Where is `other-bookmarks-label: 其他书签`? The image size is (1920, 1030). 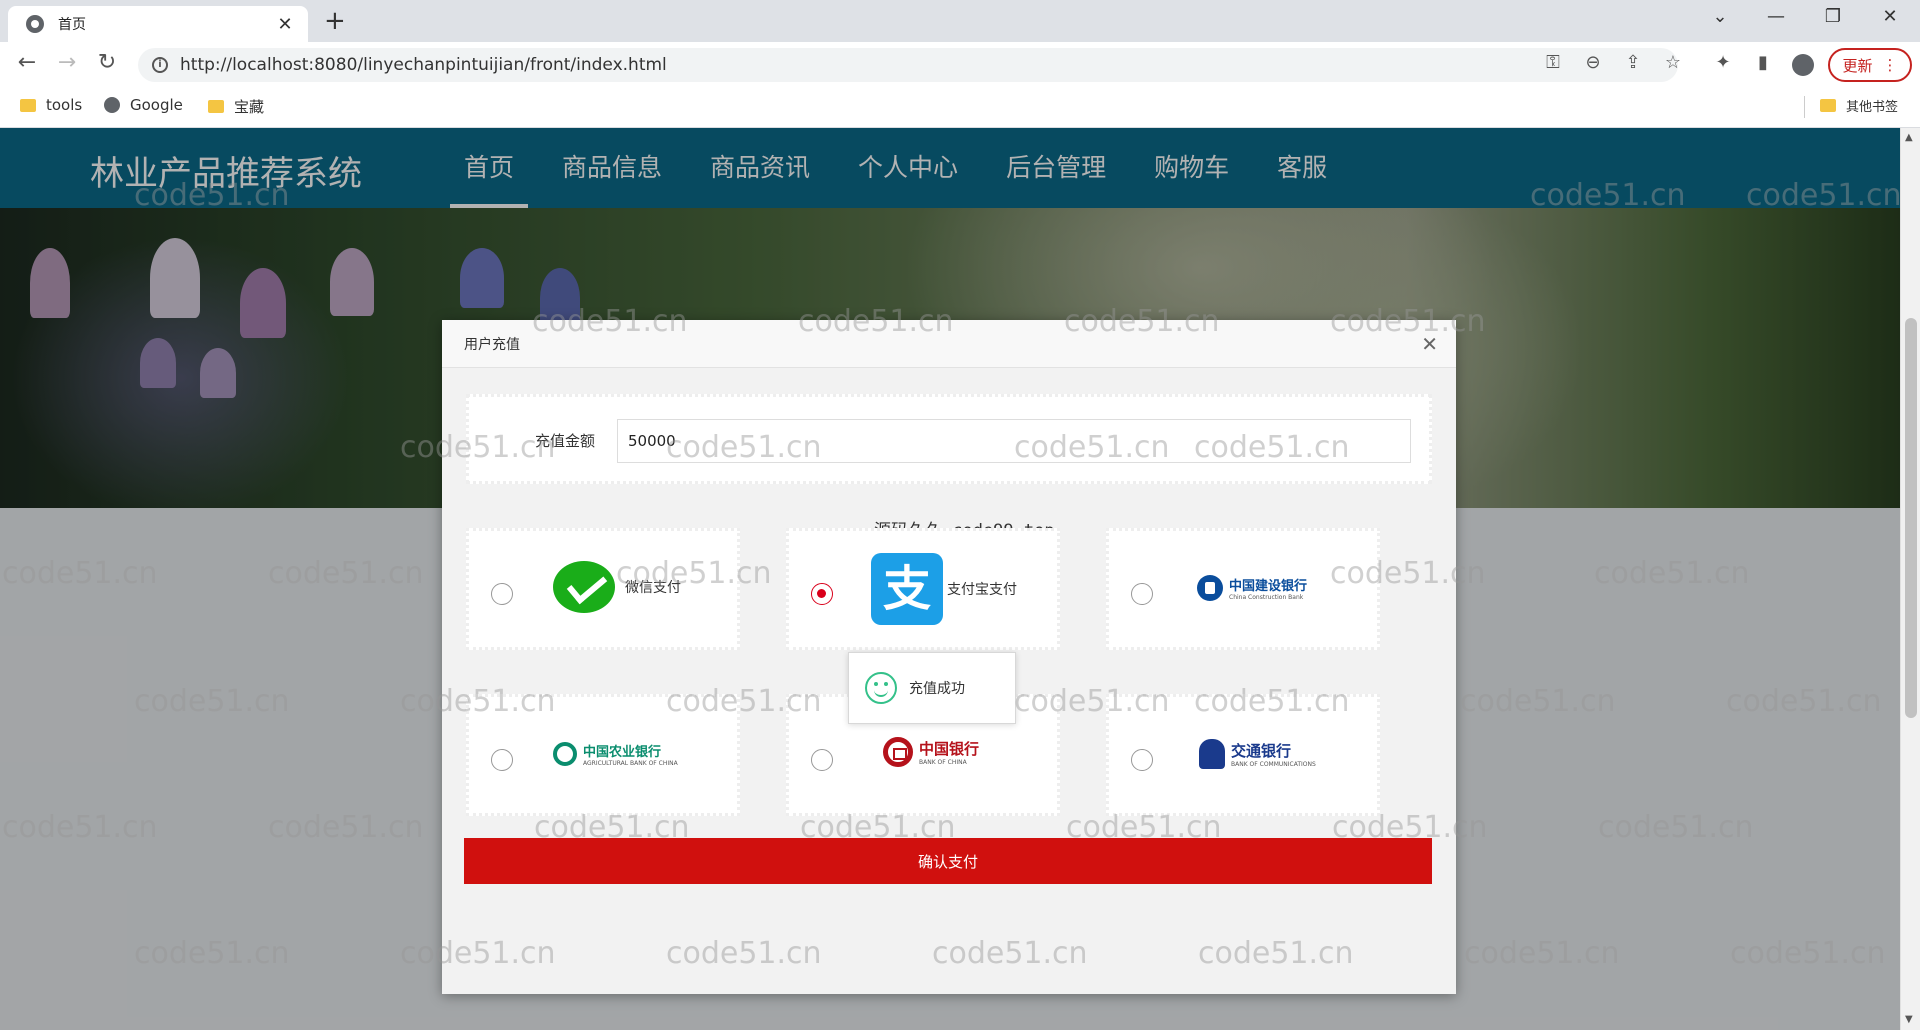 other-bookmarks-label: 其他书签 is located at coordinates (1872, 107).